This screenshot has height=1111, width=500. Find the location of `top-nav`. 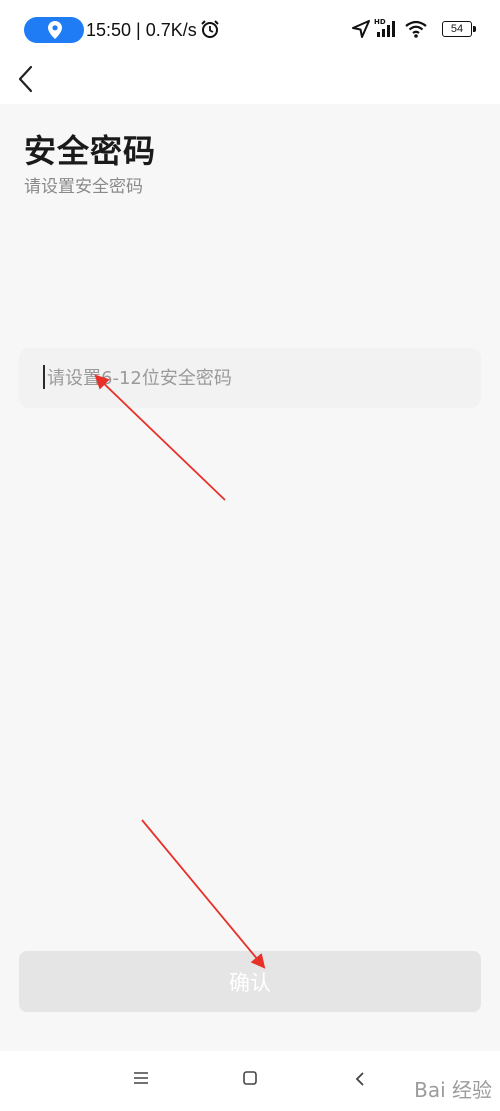

top-nav is located at coordinates (250, 82).